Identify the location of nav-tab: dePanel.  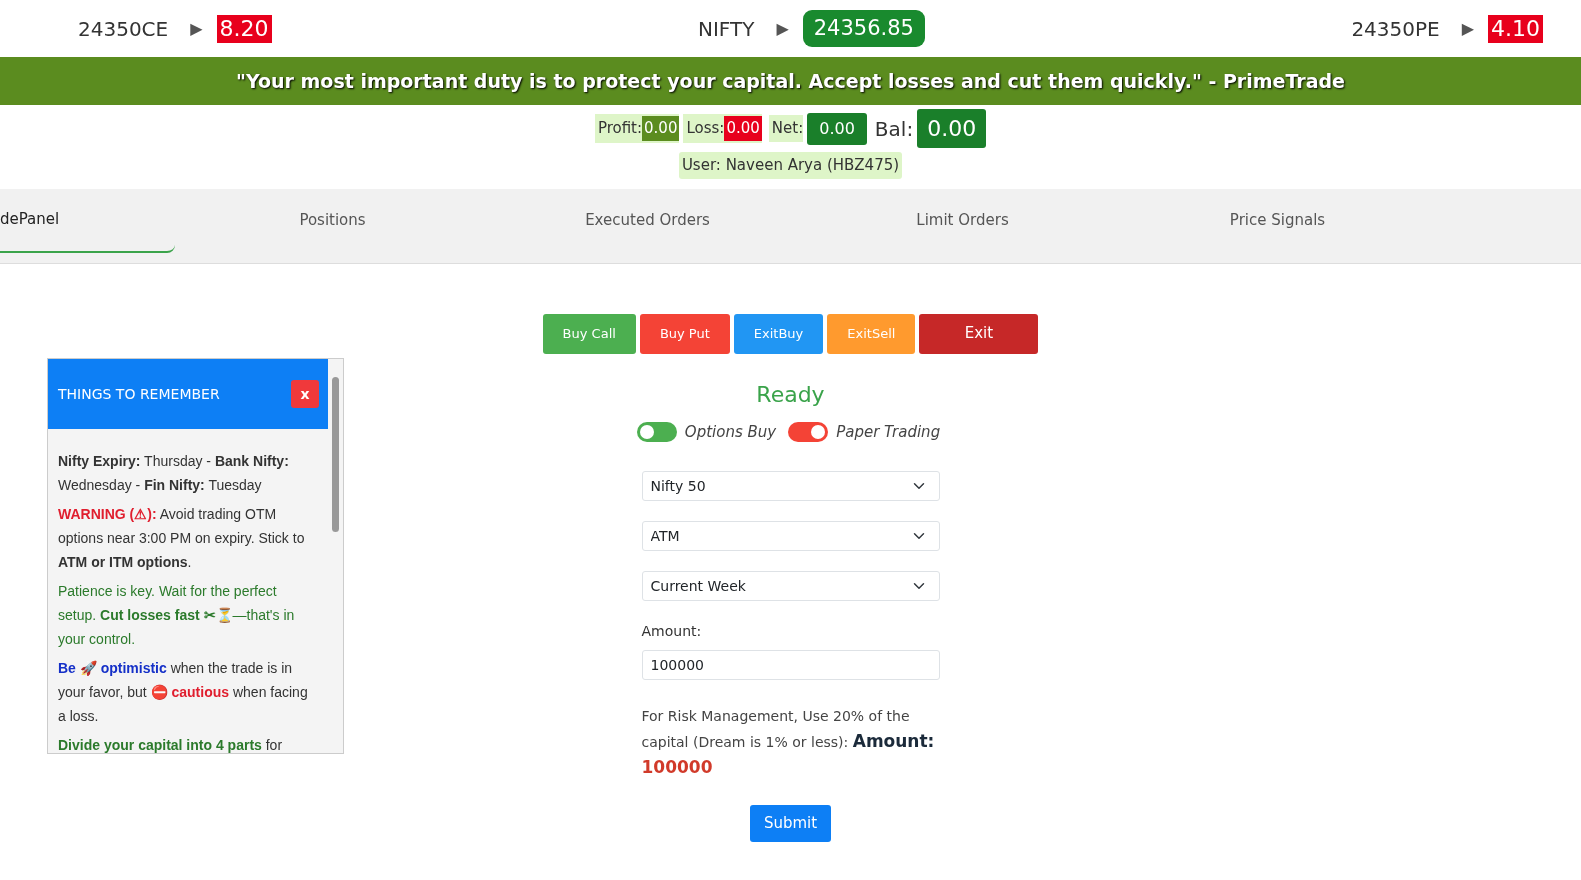
(87, 220).